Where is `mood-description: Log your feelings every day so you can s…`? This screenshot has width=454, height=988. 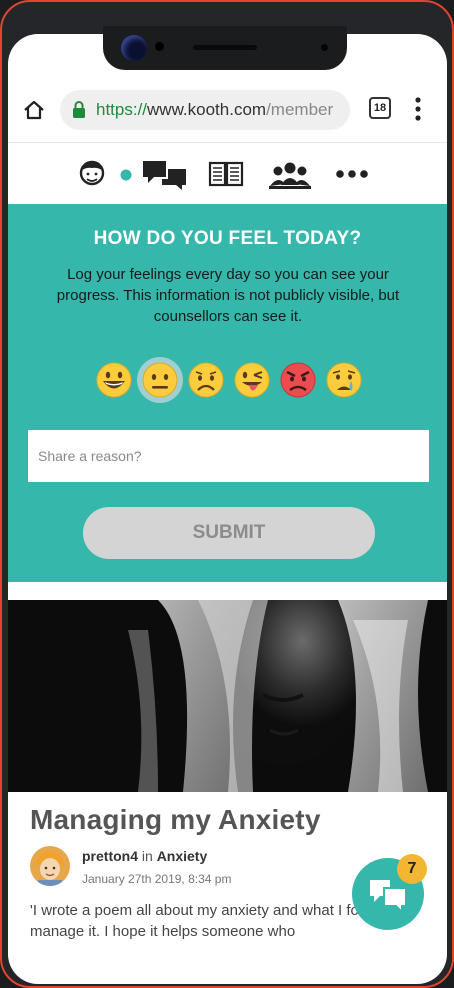
mood-description: Log your feelings every day so you can s… is located at coordinates (228, 295).